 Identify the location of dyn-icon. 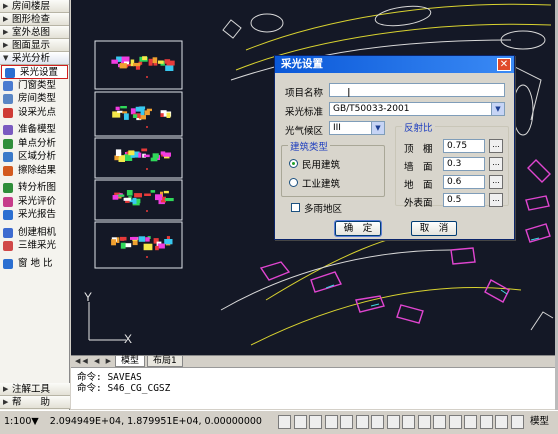
(393, 422).